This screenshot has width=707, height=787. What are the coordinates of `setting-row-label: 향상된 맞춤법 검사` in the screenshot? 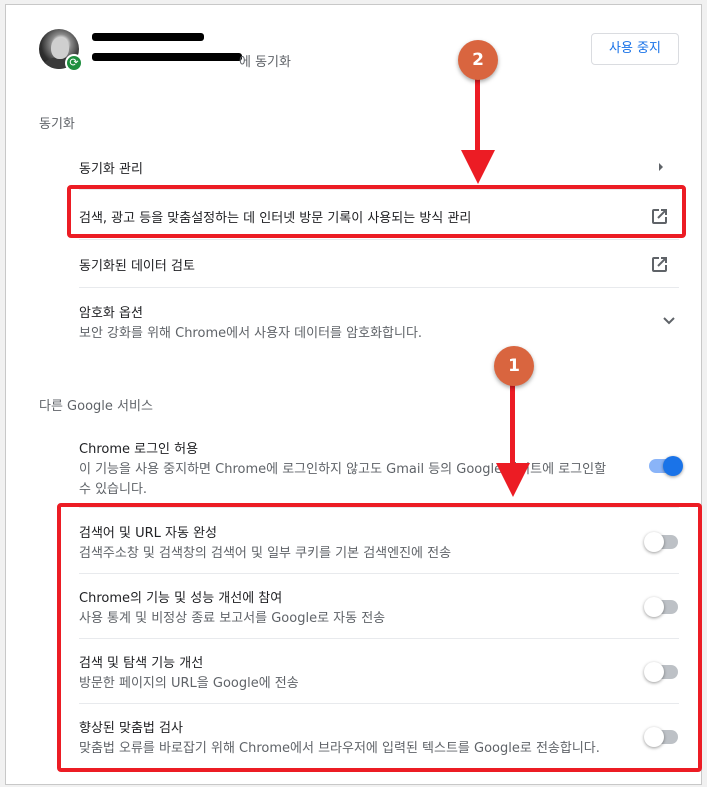 It's located at (131, 728).